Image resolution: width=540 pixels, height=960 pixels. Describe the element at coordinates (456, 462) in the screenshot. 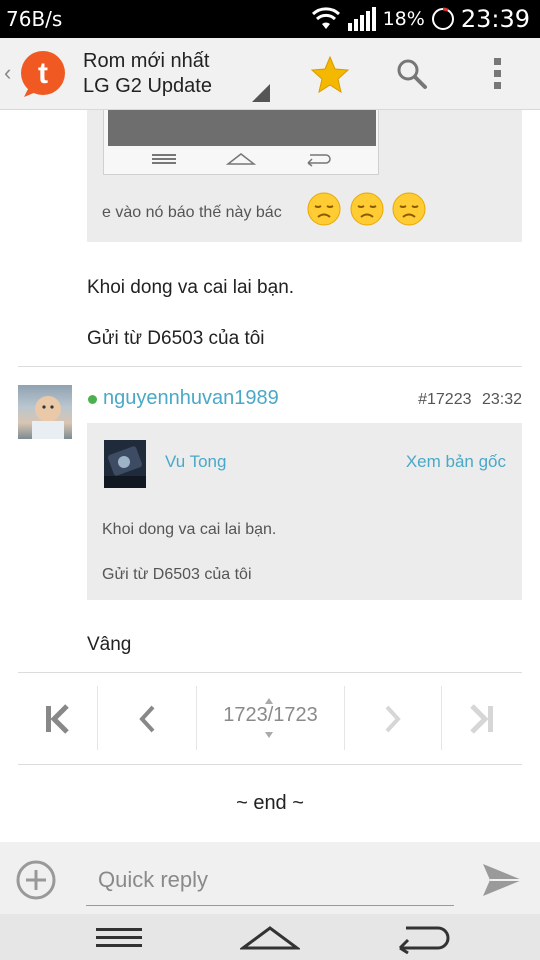

I see `view-original-link: Xem bản gốc` at that location.